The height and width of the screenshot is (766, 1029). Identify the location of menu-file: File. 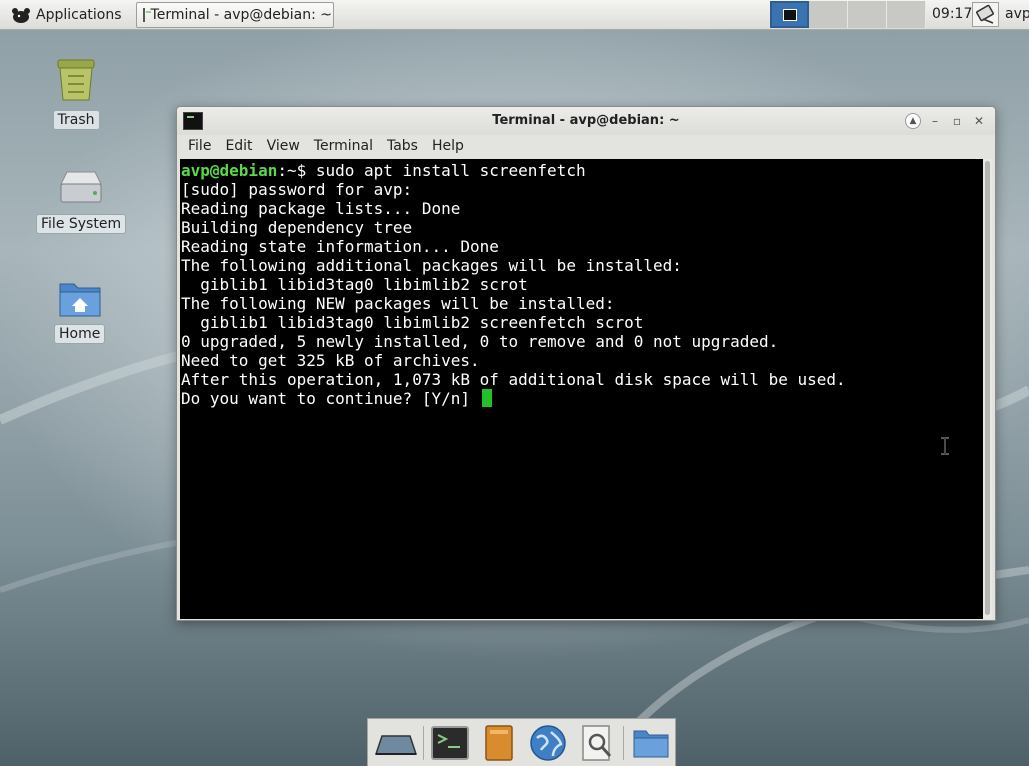
(199, 146).